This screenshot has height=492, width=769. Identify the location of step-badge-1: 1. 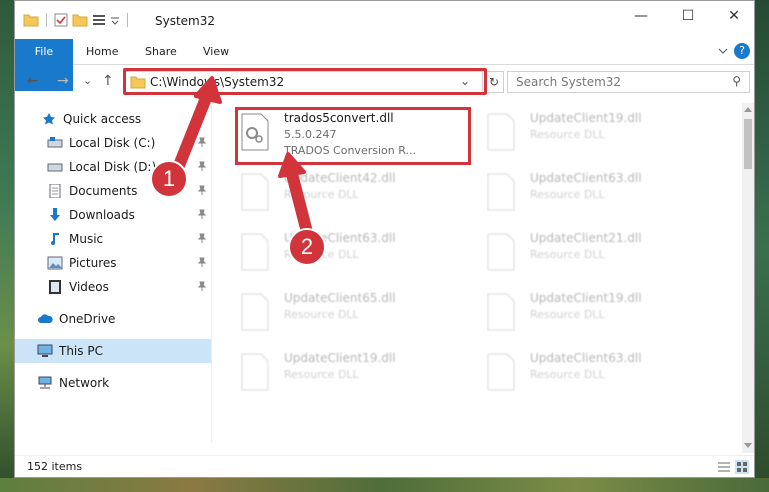
(169, 179).